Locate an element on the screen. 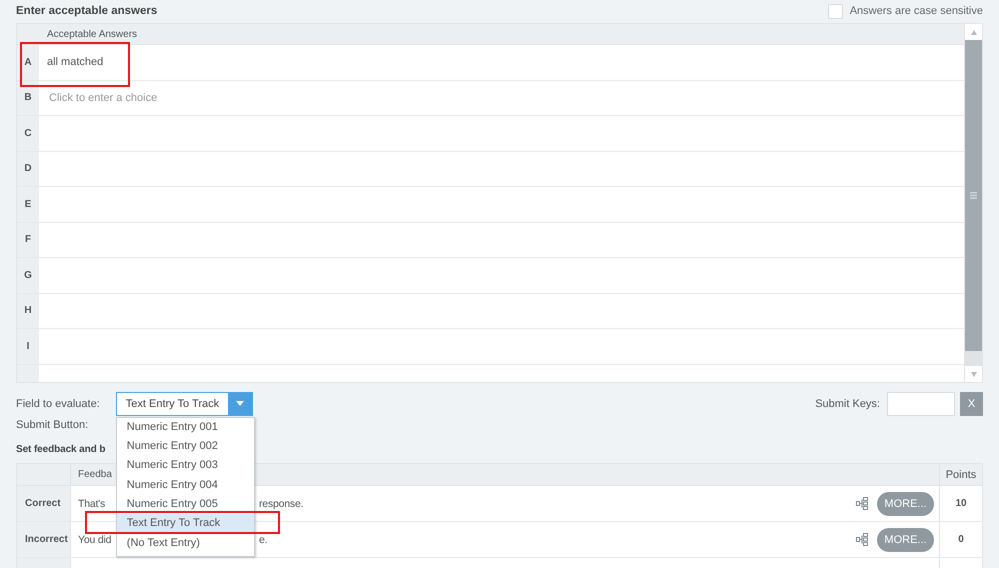  points-value: 0 is located at coordinates (961, 539).